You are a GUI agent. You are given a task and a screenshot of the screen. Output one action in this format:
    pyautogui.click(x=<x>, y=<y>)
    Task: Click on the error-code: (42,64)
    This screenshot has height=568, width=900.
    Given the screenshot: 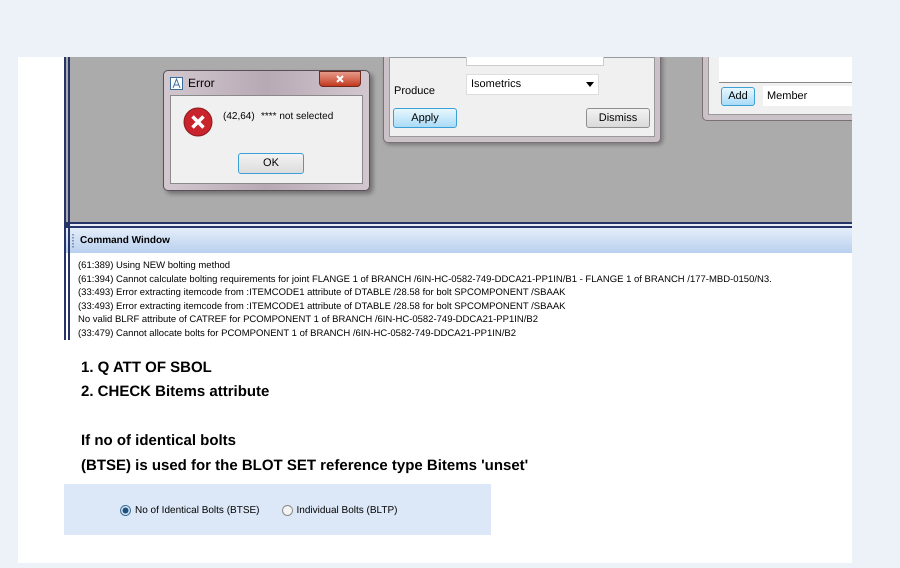 What is the action you would take?
    pyautogui.click(x=239, y=117)
    